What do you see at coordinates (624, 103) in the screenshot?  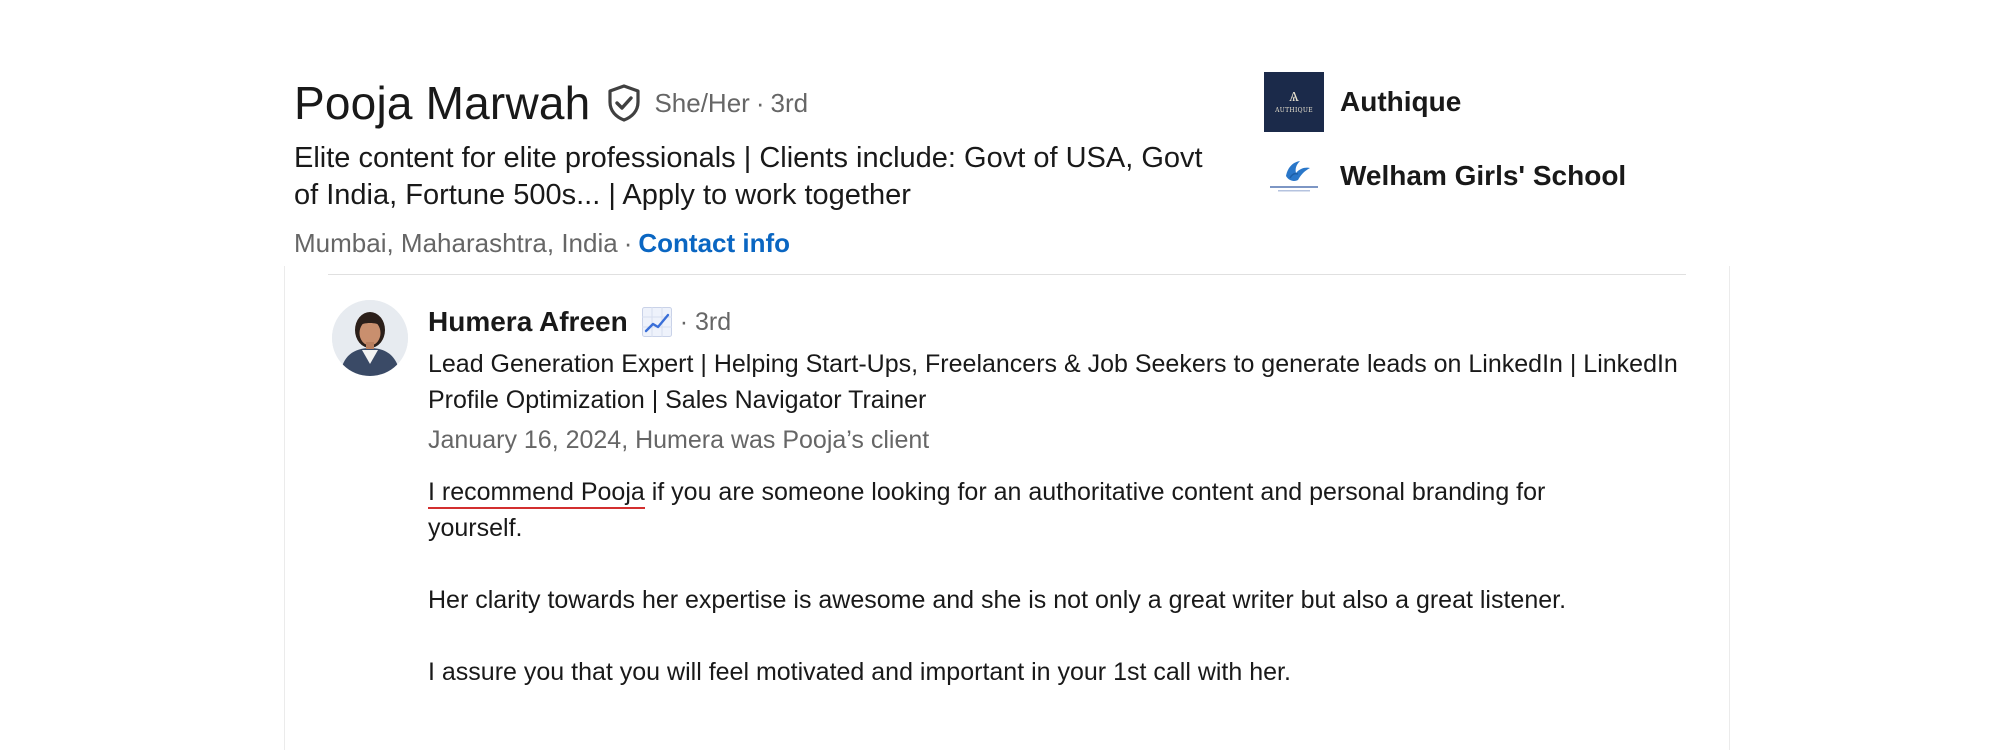 I see `verified-shield-icon` at bounding box center [624, 103].